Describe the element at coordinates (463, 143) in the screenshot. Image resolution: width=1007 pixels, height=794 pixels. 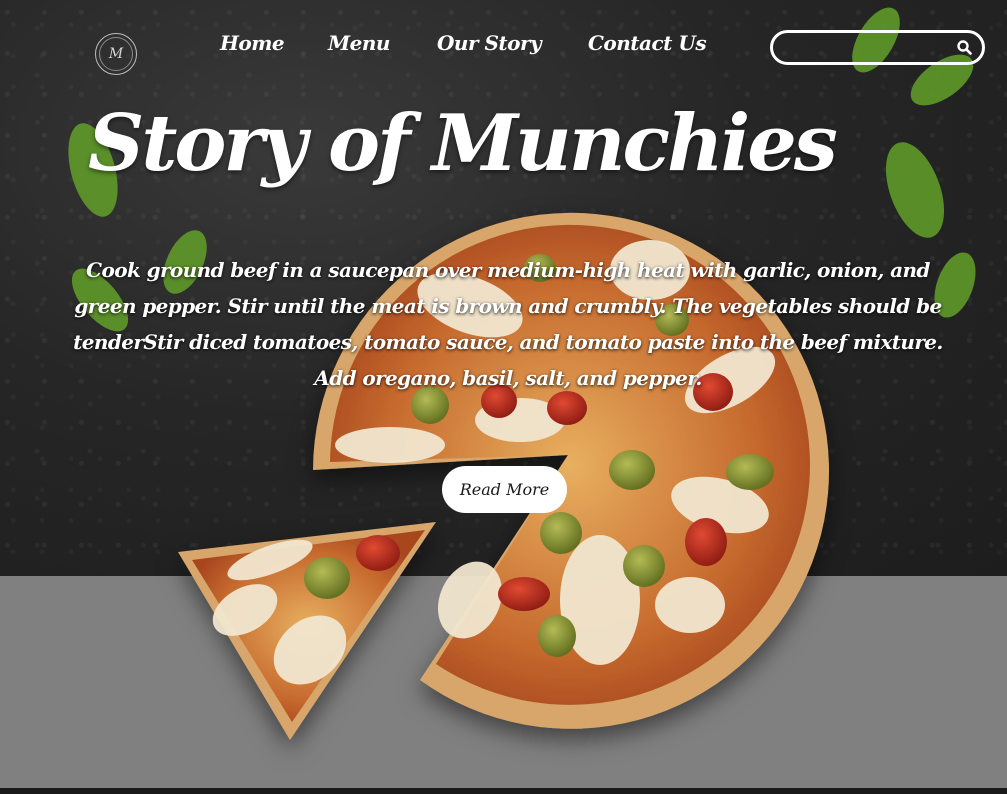
I see `page-title: Story of Munchies` at that location.